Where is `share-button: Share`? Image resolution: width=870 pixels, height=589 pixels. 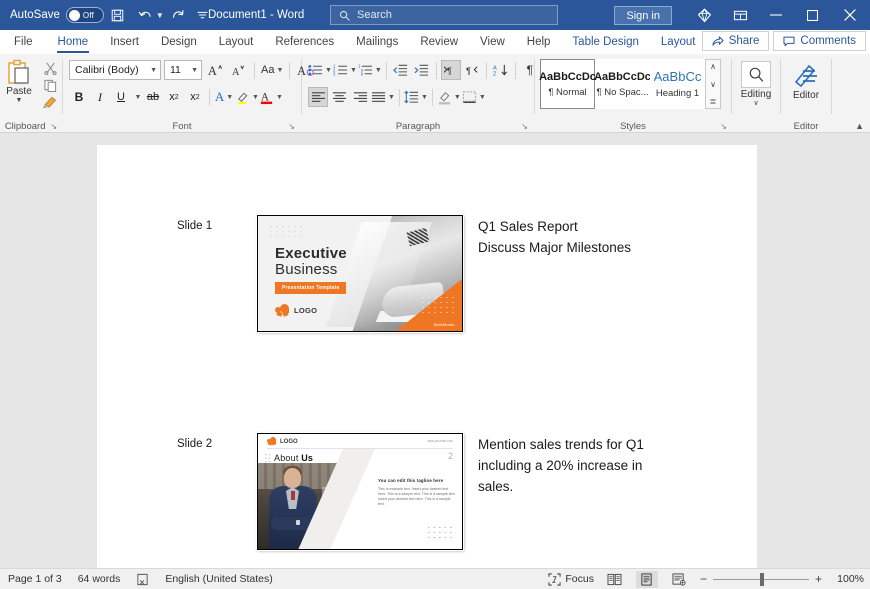
share-button: Share is located at coordinates (735, 41).